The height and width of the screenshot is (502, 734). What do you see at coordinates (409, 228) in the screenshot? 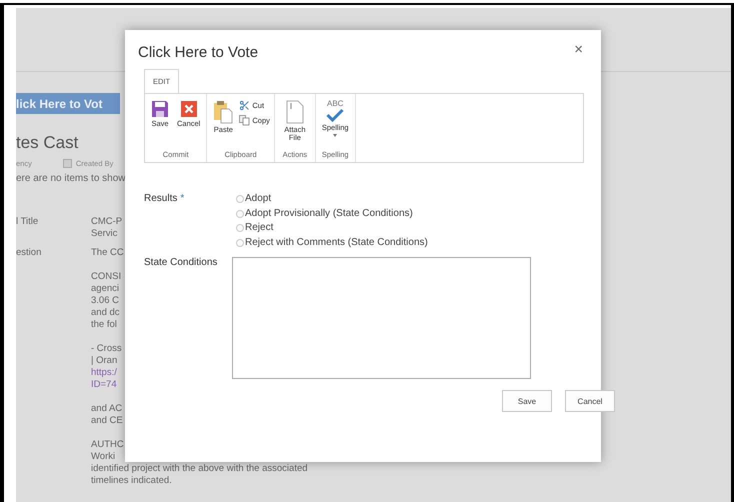
I see `radio-option: Reject` at bounding box center [409, 228].